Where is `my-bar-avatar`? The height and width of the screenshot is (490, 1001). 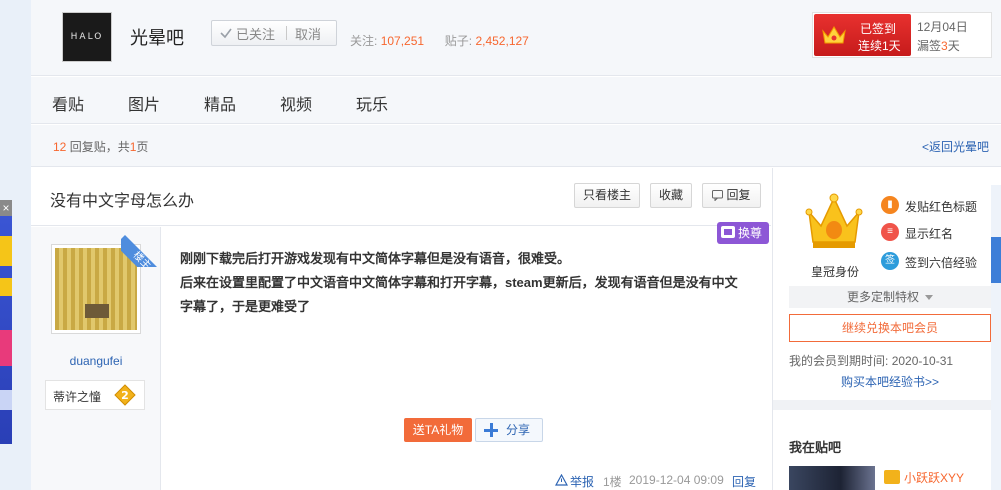
my-bar-avatar is located at coordinates (832, 478).